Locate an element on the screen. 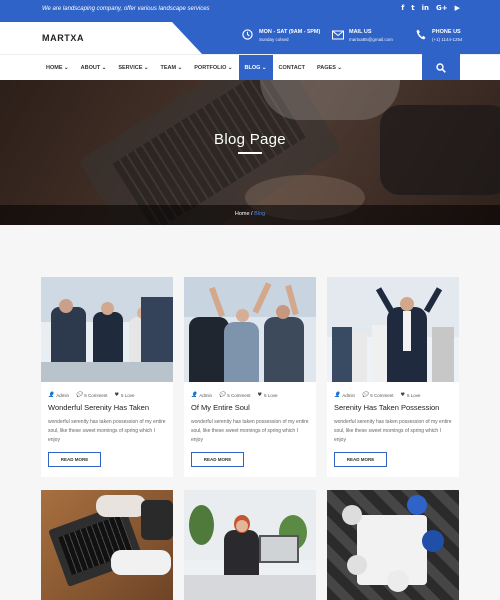  post-title: Wonderful Serenity Has Taken is located at coordinates (98, 407).